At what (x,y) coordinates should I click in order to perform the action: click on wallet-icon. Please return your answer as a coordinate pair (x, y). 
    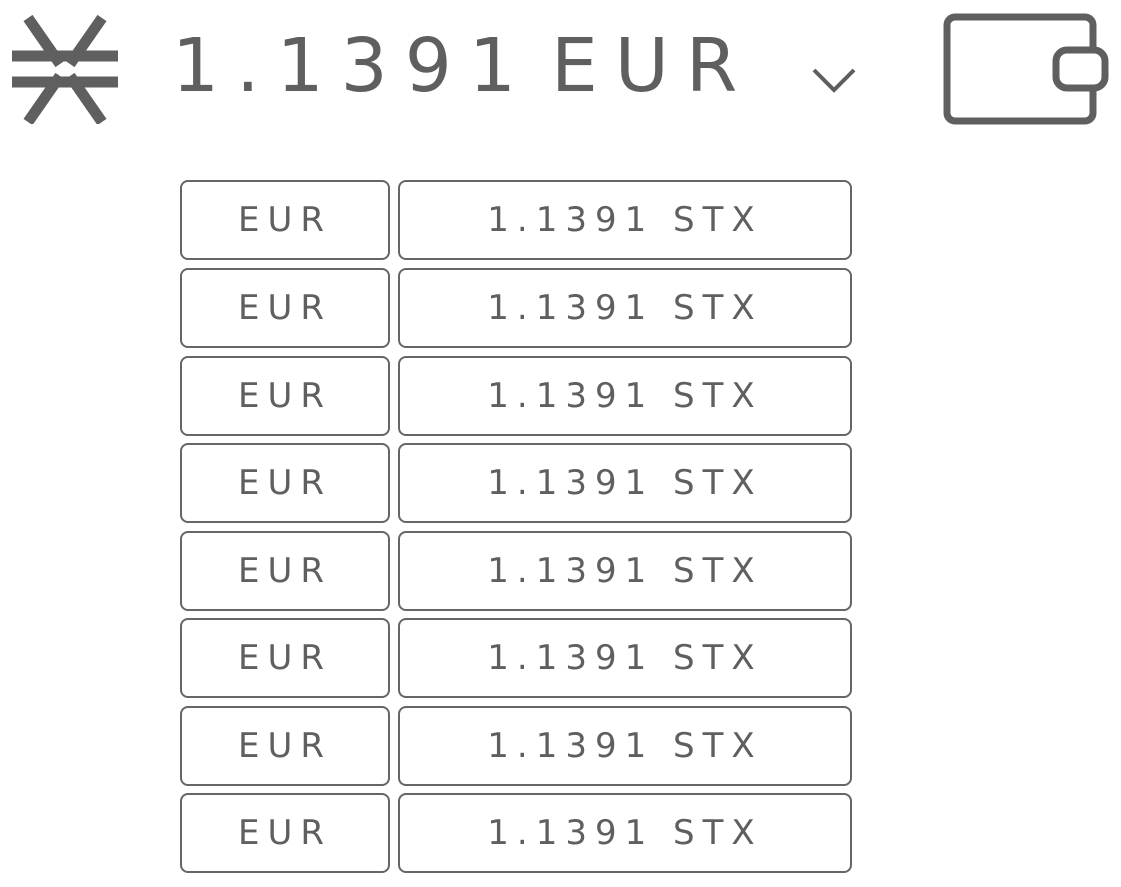
    Looking at the image, I should click on (1026, 69).